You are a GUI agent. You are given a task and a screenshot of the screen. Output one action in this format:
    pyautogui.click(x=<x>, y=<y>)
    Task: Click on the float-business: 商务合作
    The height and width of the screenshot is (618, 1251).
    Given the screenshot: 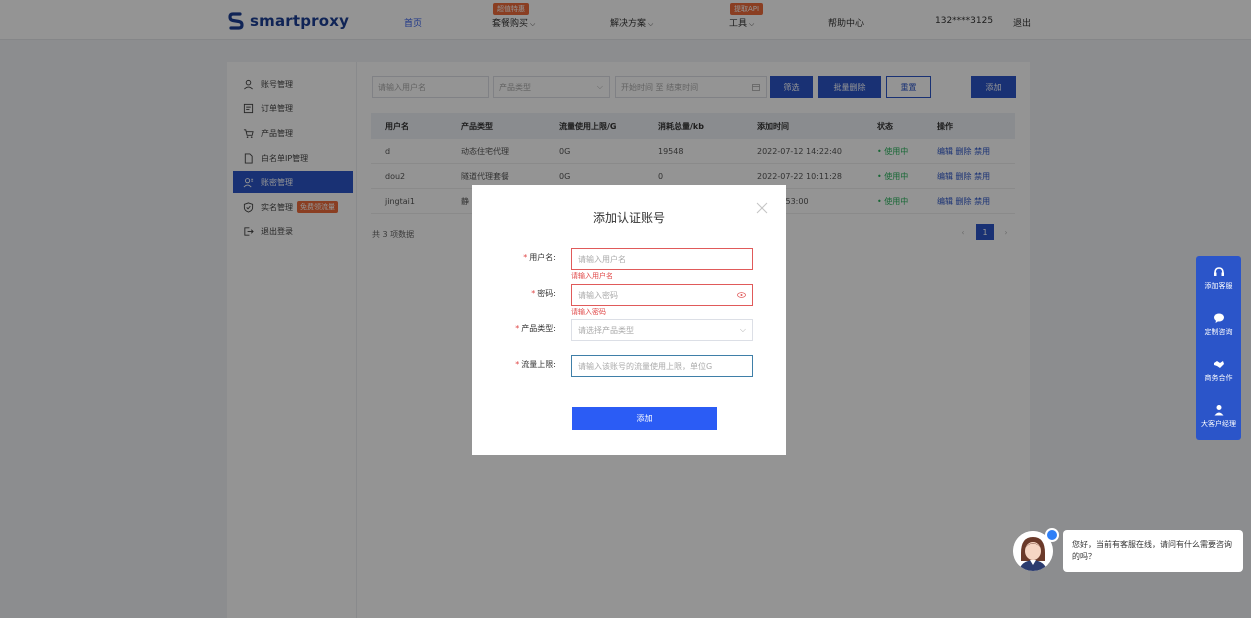 What is the action you would take?
    pyautogui.click(x=1218, y=370)
    